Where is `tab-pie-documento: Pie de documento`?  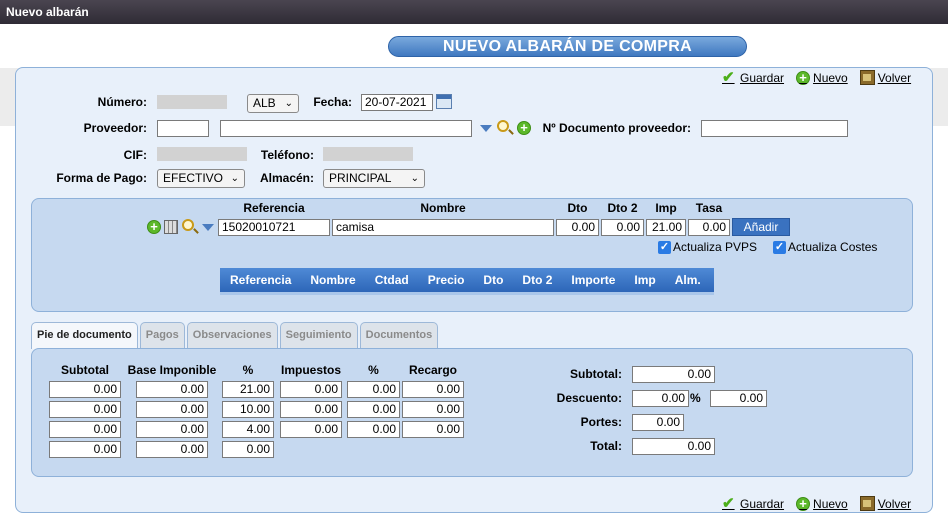
tab-pie-documento: Pie de documento is located at coordinates (84, 335).